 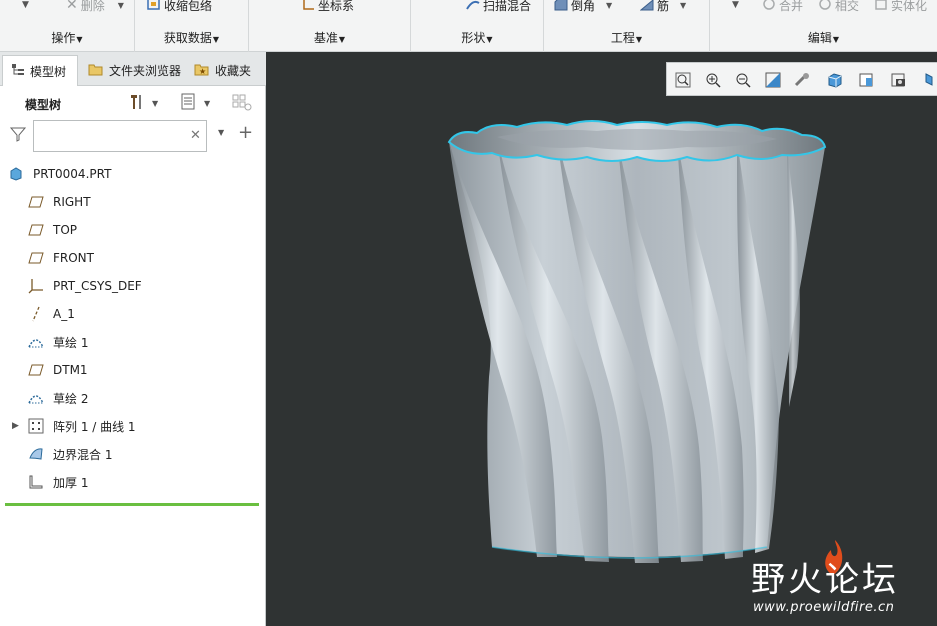 What do you see at coordinates (899, 80) in the screenshot?
I see `view-manager-icon` at bounding box center [899, 80].